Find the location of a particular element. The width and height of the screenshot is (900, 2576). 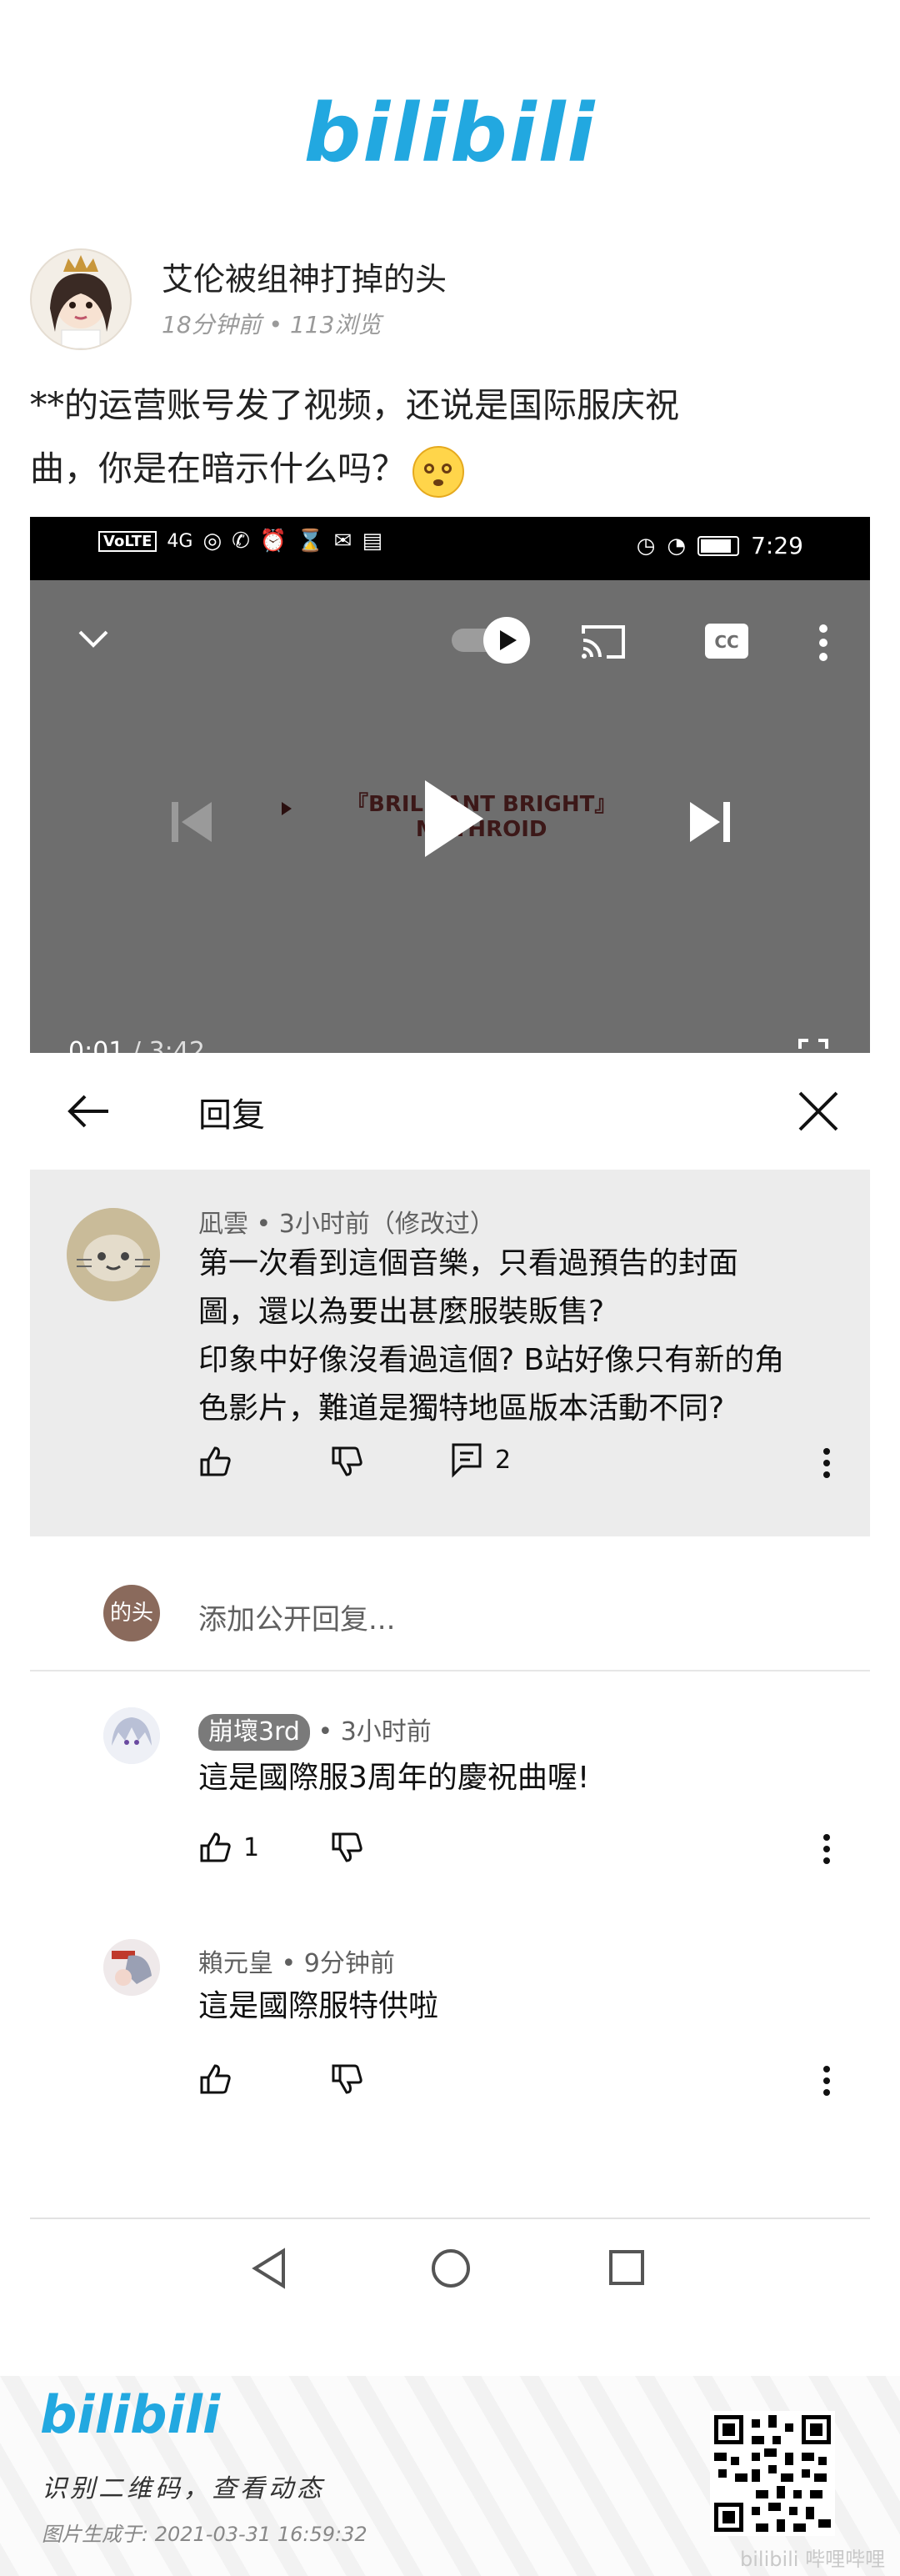

flushed-face-icon is located at coordinates (438, 471).